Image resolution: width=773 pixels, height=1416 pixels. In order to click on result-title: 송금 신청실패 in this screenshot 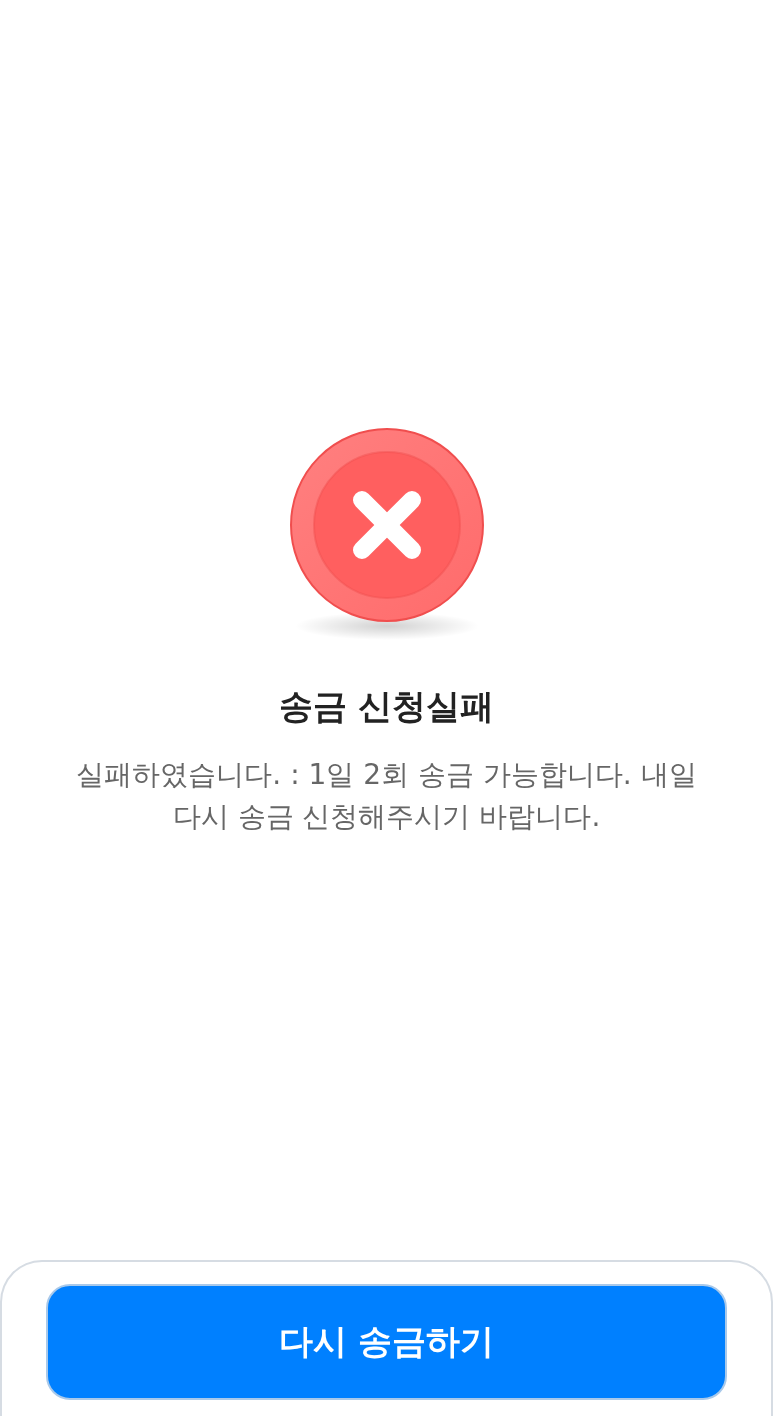, I will do `click(386, 706)`.